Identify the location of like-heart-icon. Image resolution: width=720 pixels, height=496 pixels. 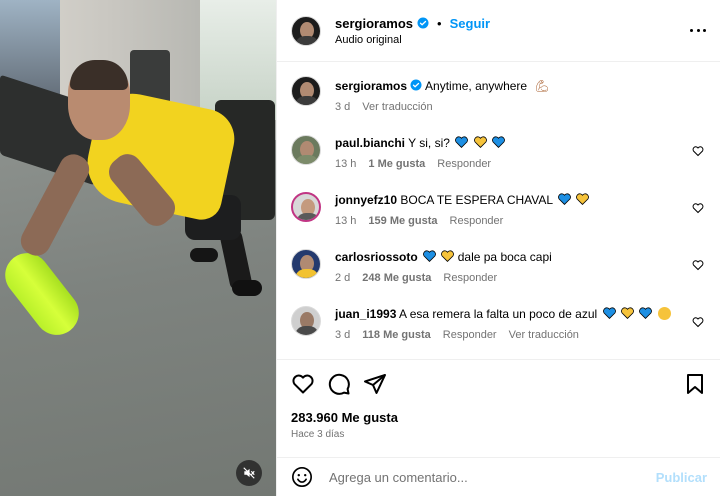
(303, 384).